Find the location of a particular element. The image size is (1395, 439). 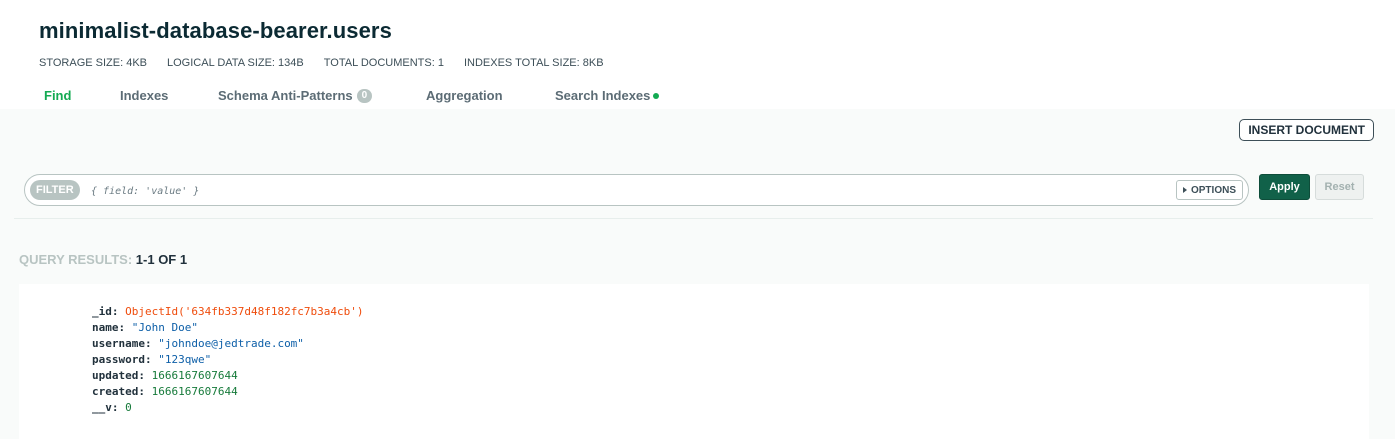

apply-button: Apply is located at coordinates (1284, 187).